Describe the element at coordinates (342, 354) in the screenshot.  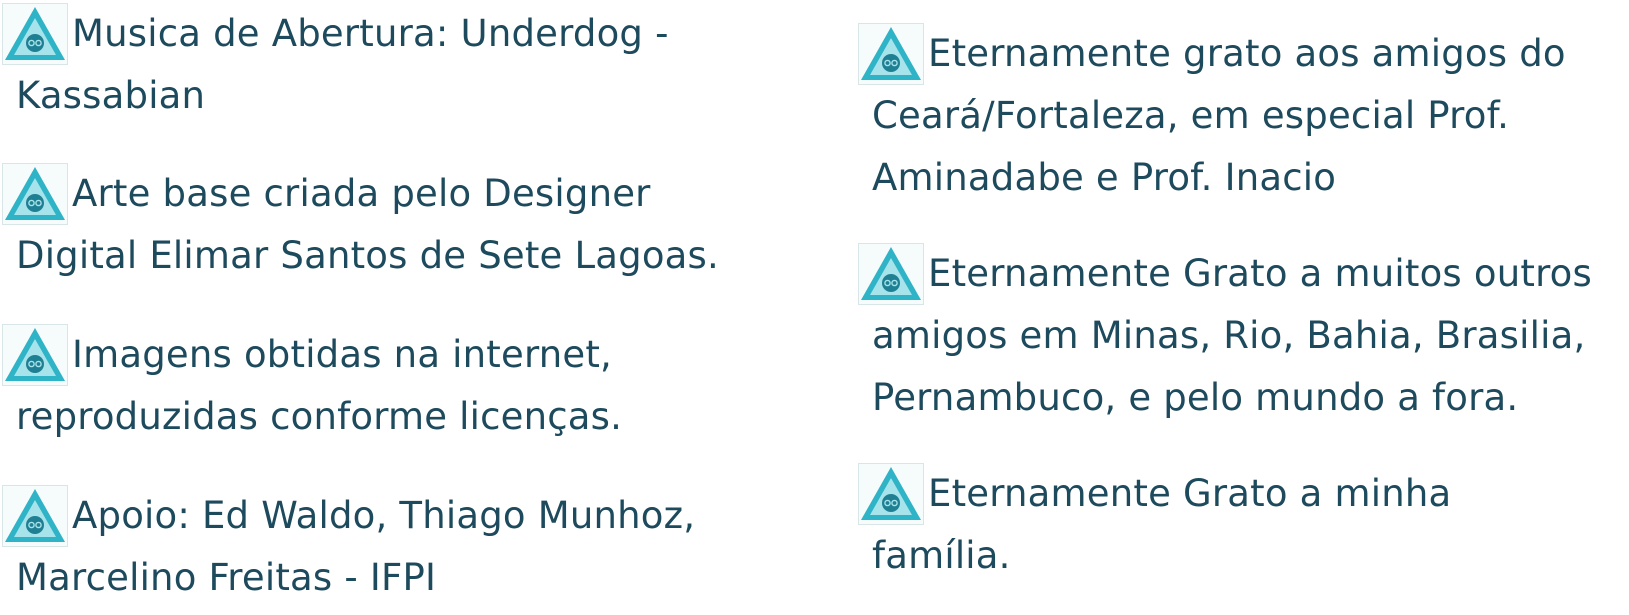
I see `item-text-line: Imagens obtidas na internet,` at that location.